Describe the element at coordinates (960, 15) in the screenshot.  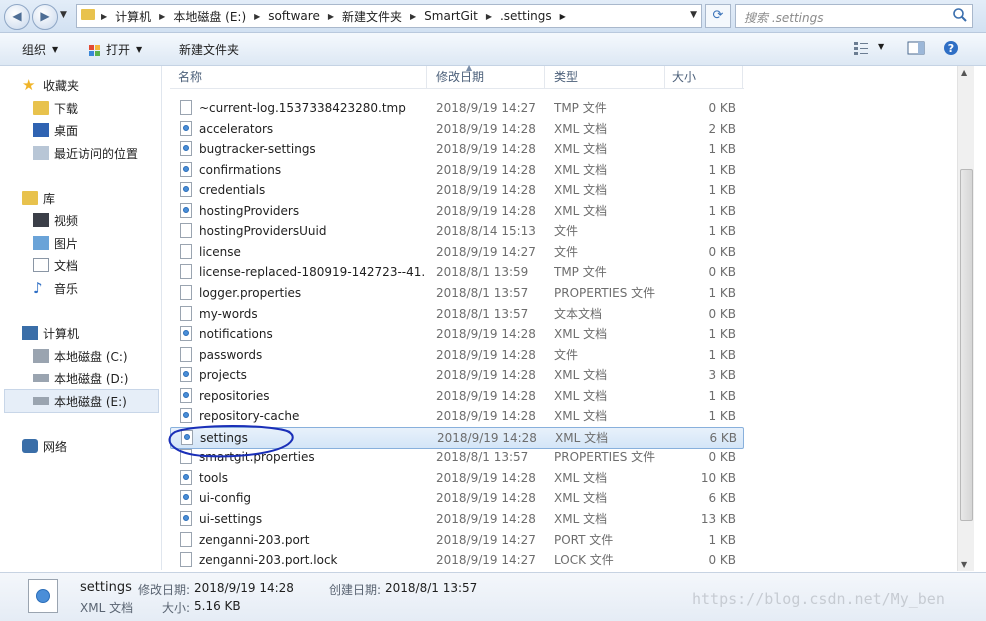
I see `search-icon` at that location.